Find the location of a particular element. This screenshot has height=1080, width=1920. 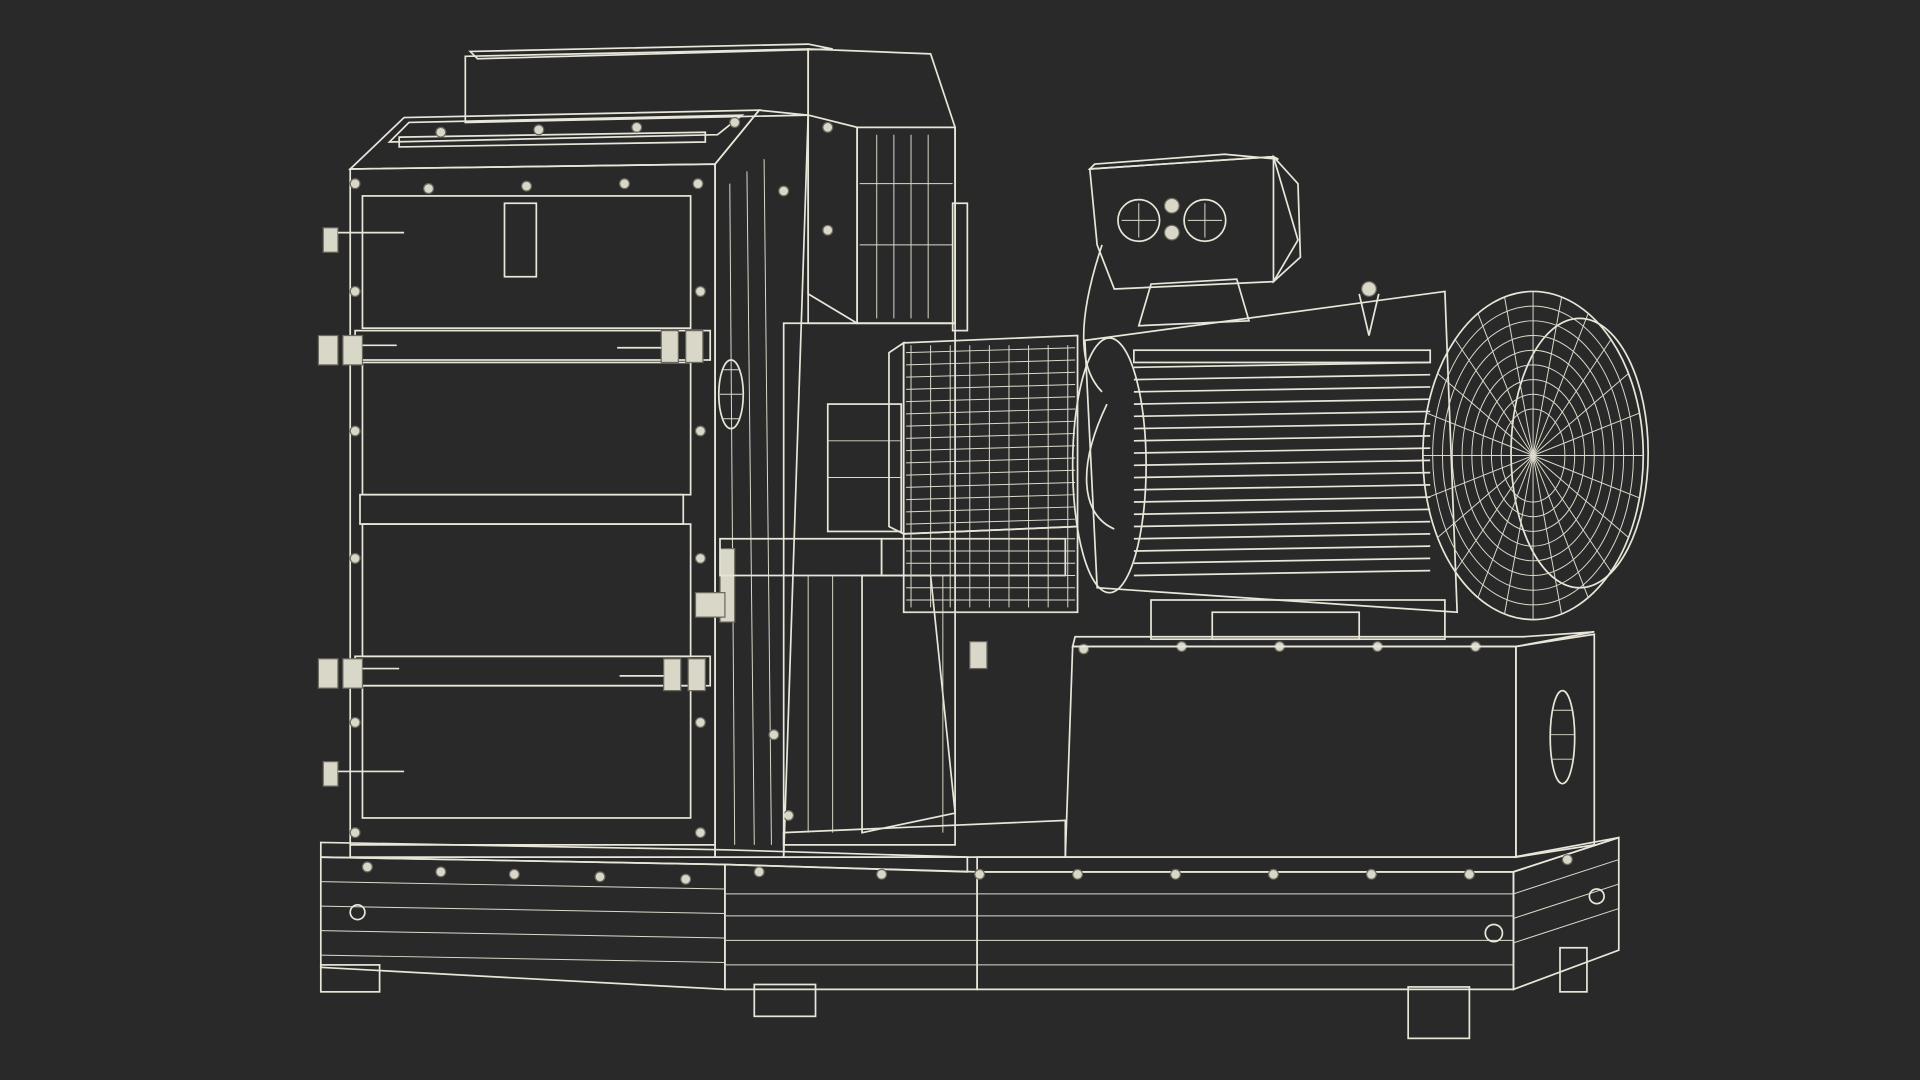

door-latches is located at coordinates (526, 507).